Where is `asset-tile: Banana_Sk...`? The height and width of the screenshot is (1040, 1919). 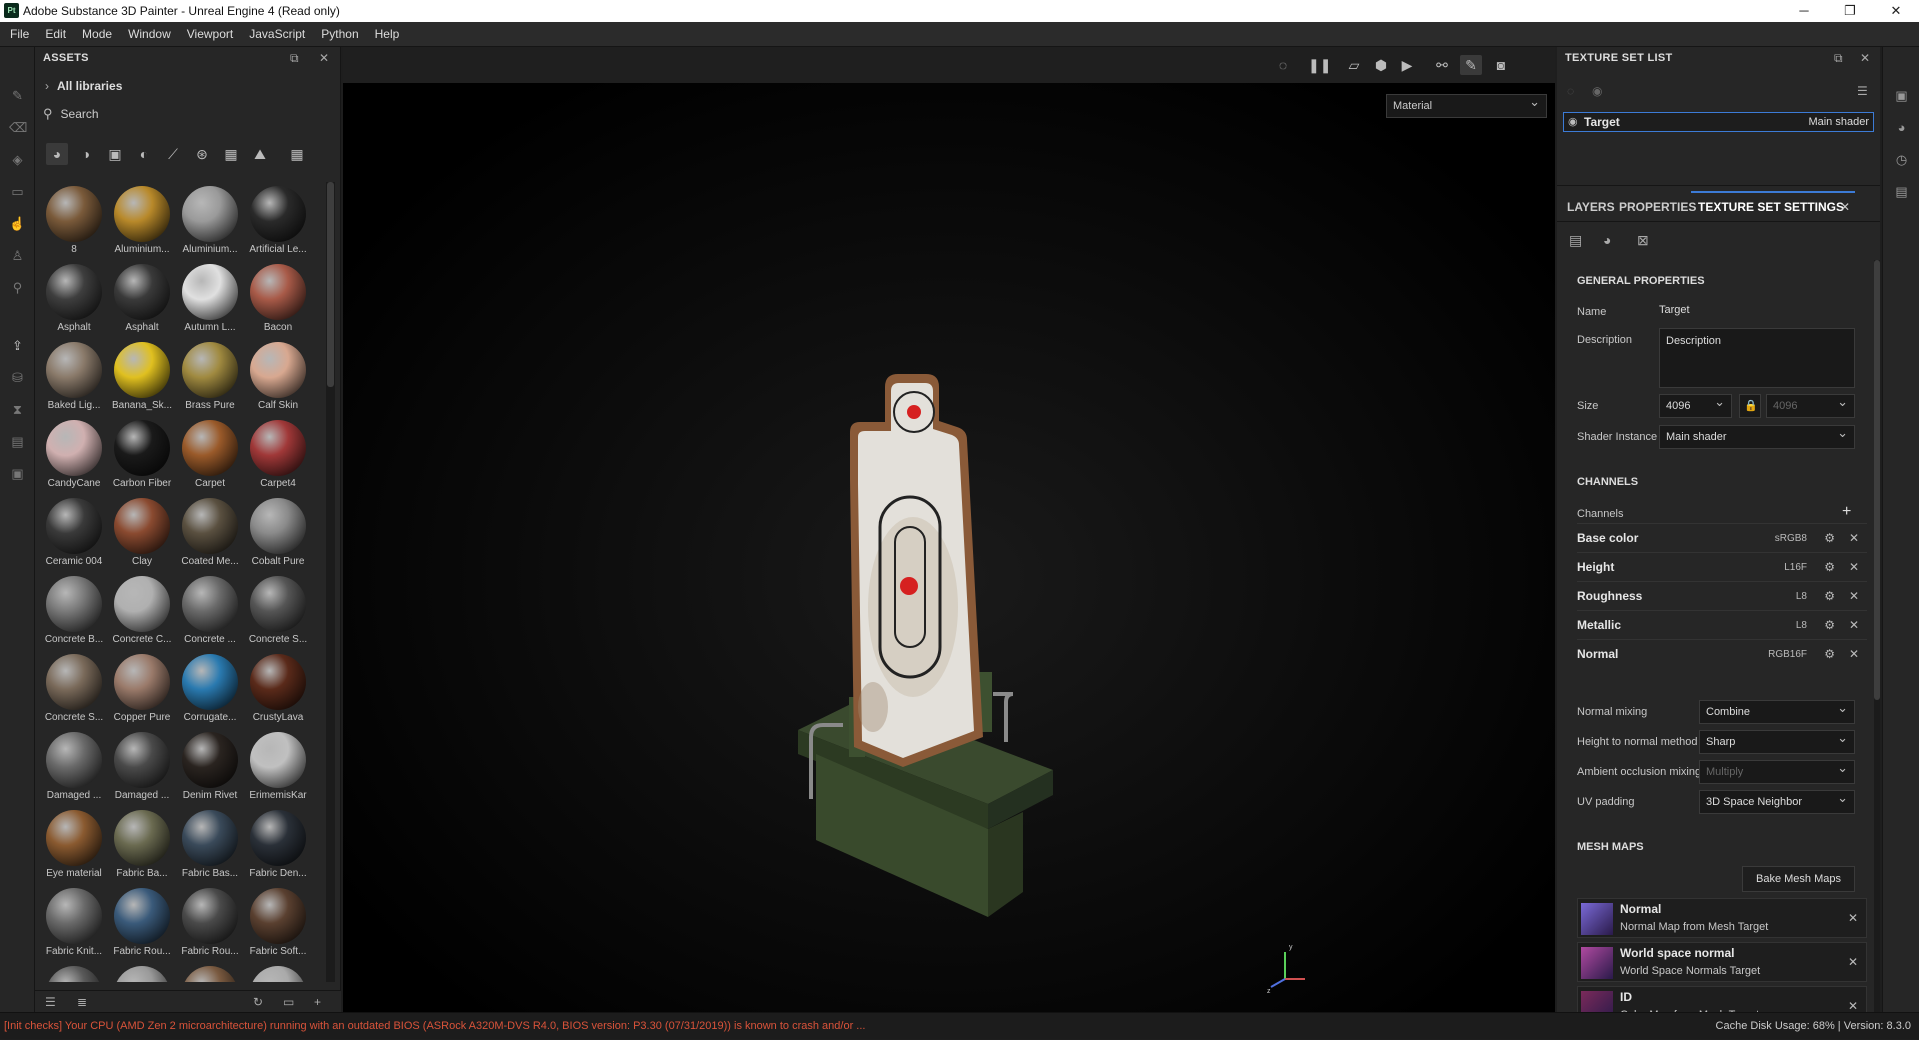 asset-tile: Banana_Sk... is located at coordinates (142, 377).